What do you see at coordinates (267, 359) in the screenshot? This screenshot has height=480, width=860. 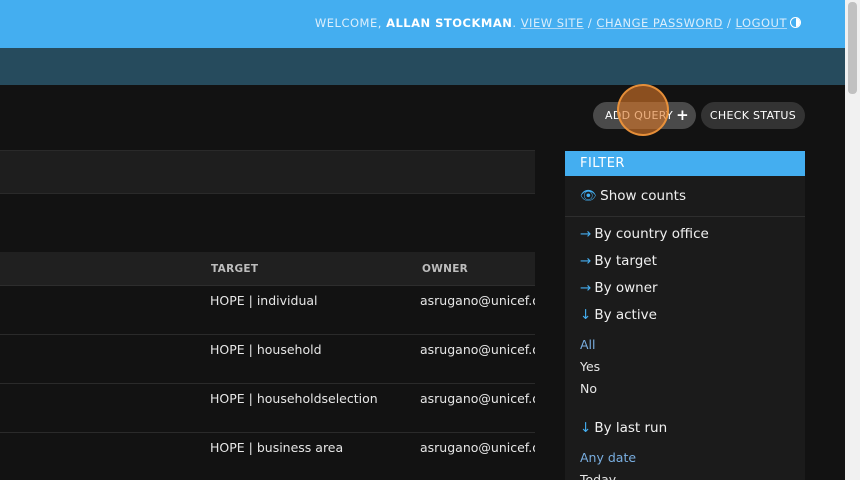 I see `table-row: HOPE | household asrugano@unicef.org` at bounding box center [267, 359].